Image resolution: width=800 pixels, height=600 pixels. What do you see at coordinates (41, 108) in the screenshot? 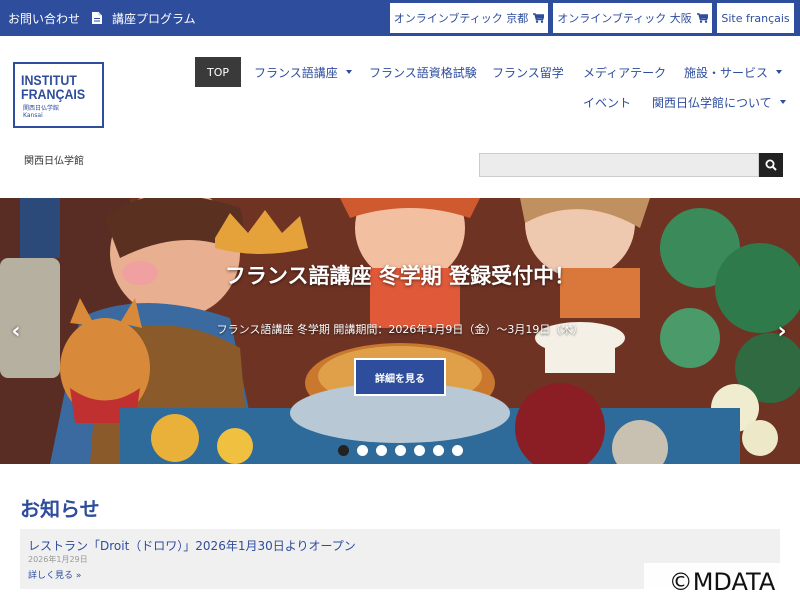
I see `logo-line-3: 関西日仏学館` at bounding box center [41, 108].